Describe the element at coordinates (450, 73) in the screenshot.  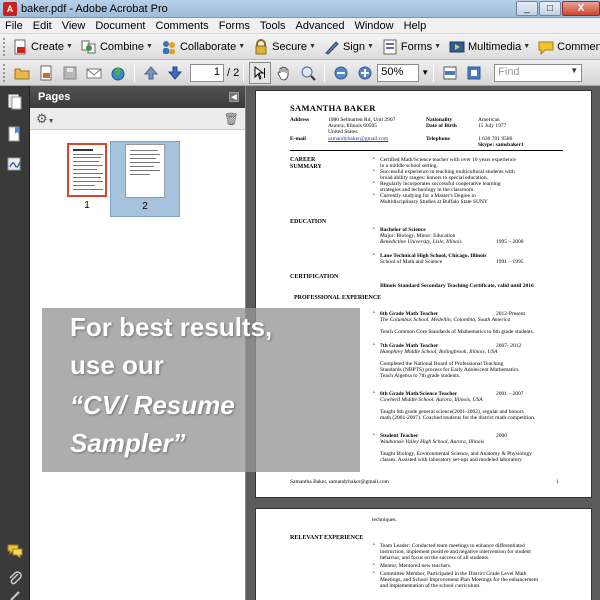
I see `fit-width-button` at that location.